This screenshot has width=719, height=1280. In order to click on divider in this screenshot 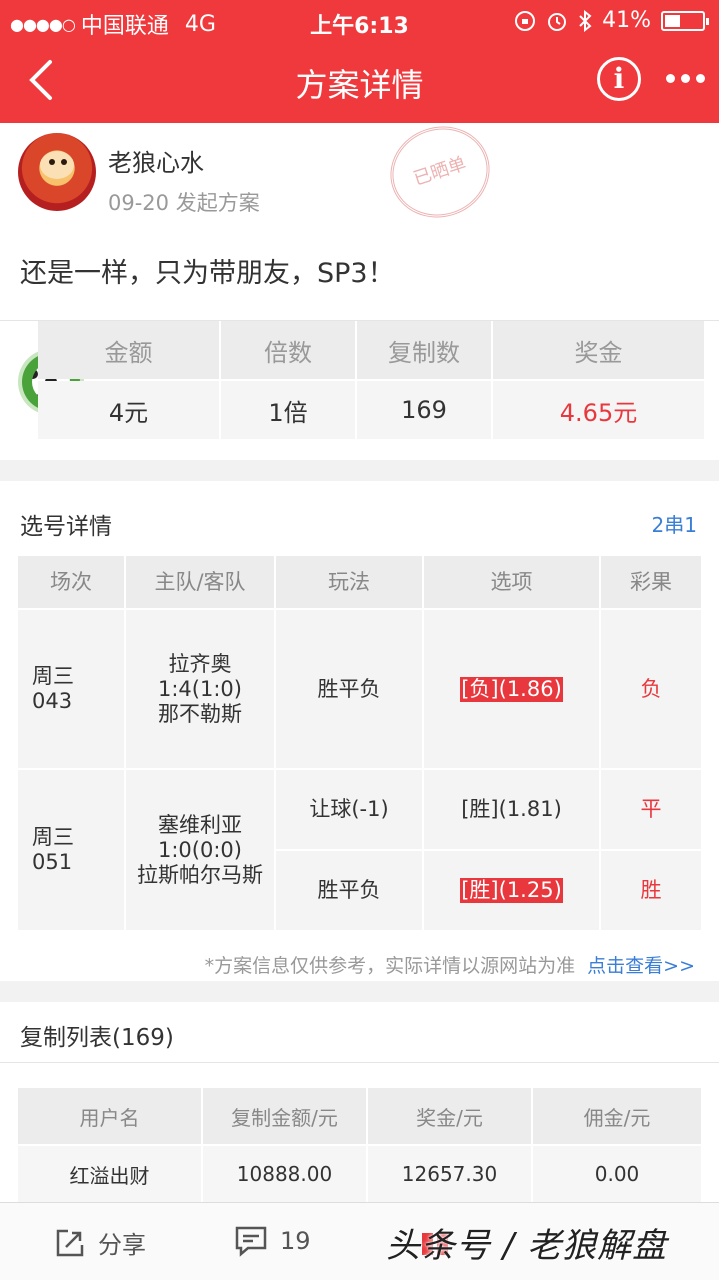, I will do `click(359, 1062)`.